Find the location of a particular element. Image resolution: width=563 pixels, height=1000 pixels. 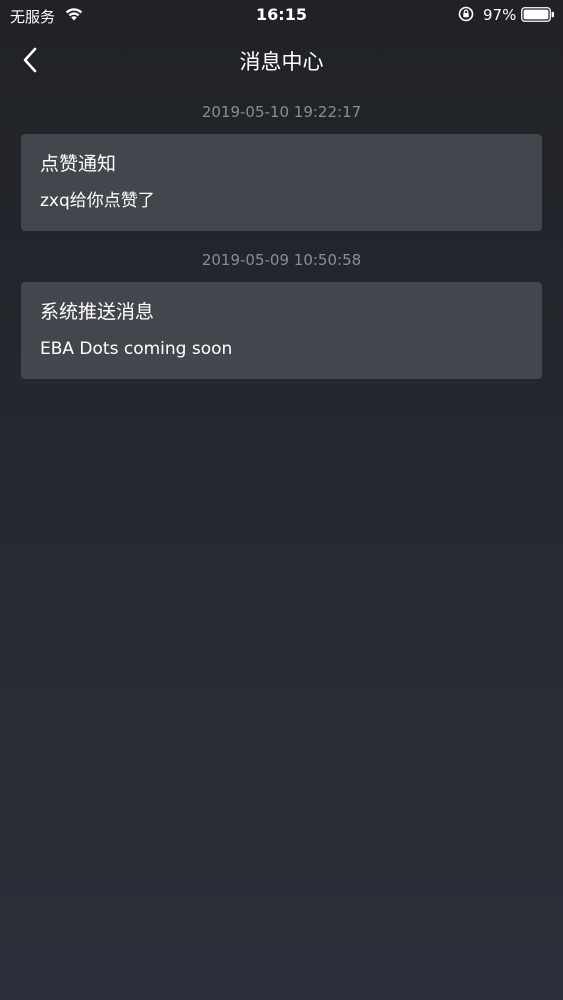

message-body: zxq给你点赞了 is located at coordinates (97, 201).